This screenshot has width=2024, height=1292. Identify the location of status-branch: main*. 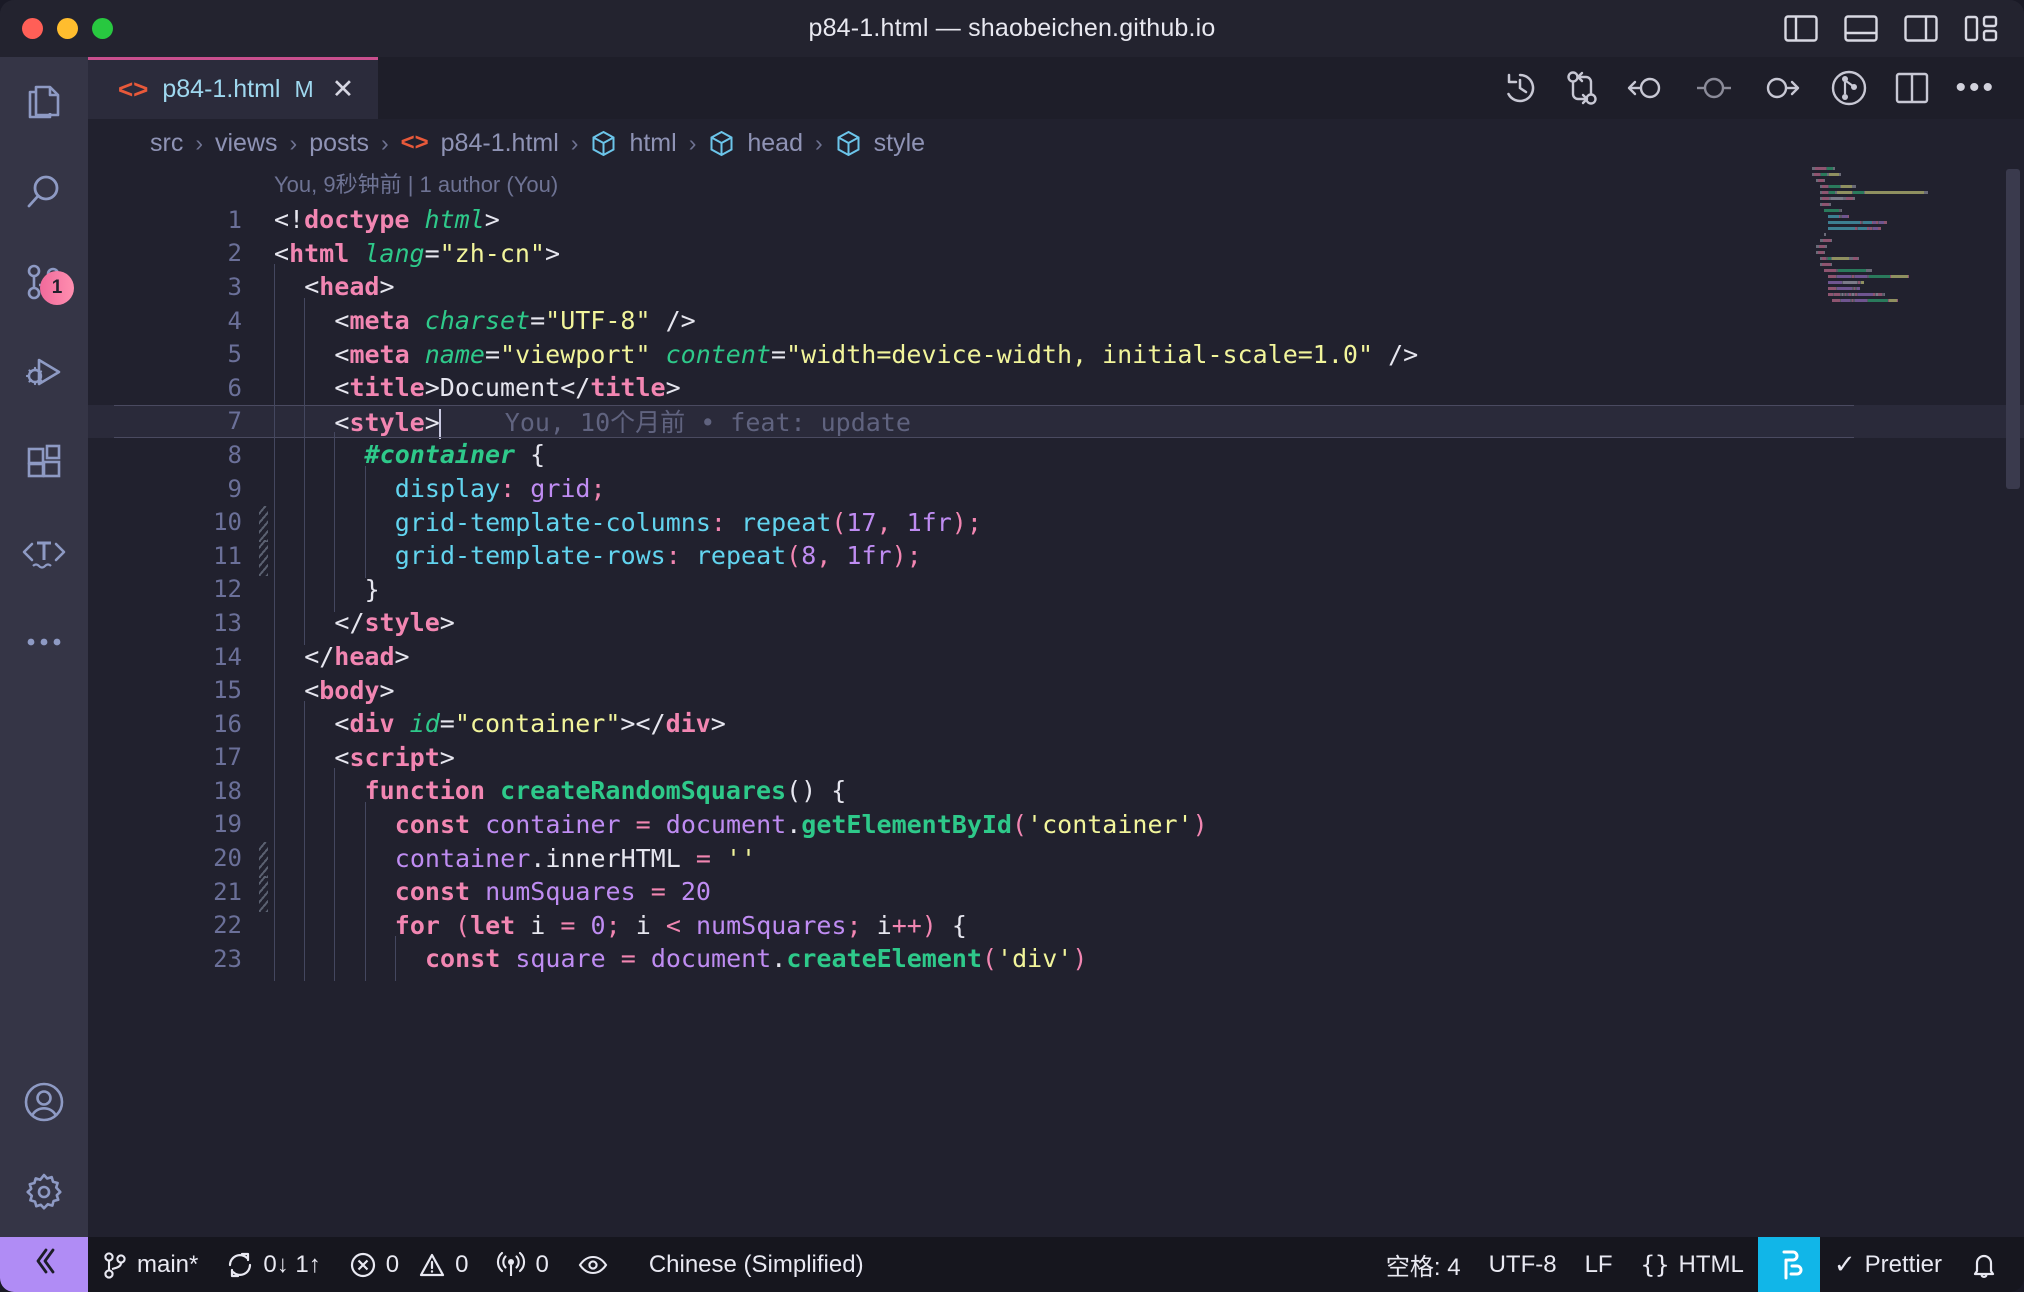
(150, 1264).